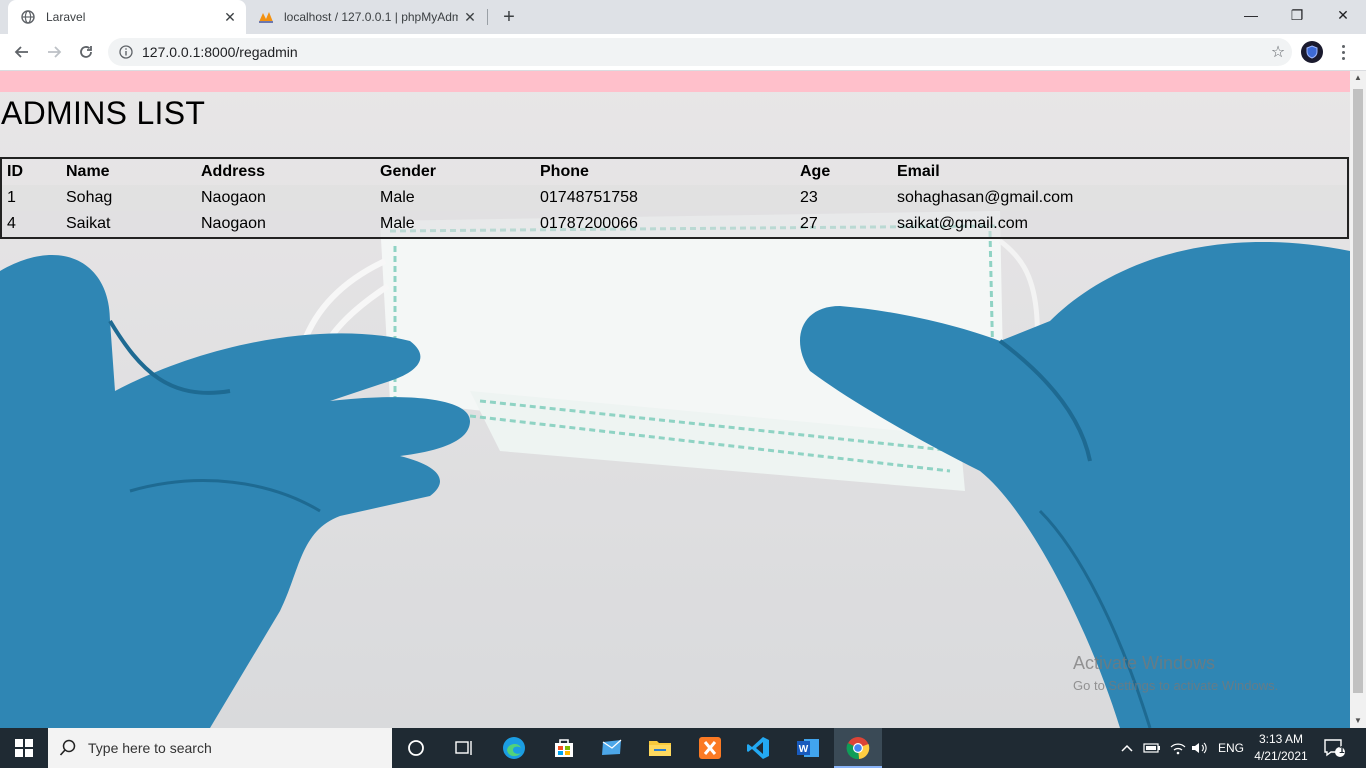 This screenshot has width=1366, height=768. I want to click on column-header-email: Email, so click(918, 171).